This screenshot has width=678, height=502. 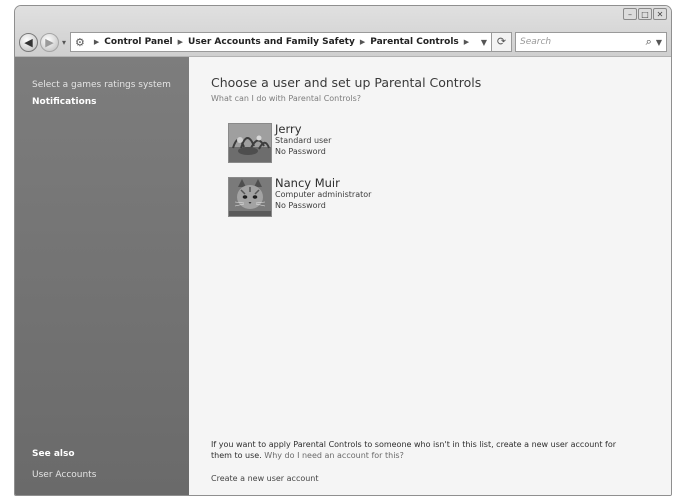 I want to click on why-account-link: Why do I need an account for this?, so click(x=334, y=455).